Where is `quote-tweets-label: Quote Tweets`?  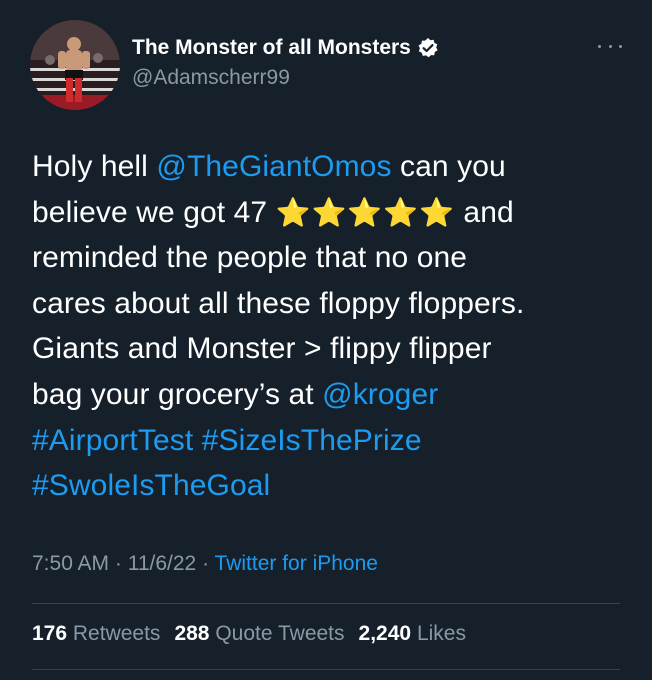 quote-tweets-label: Quote Tweets is located at coordinates (280, 633).